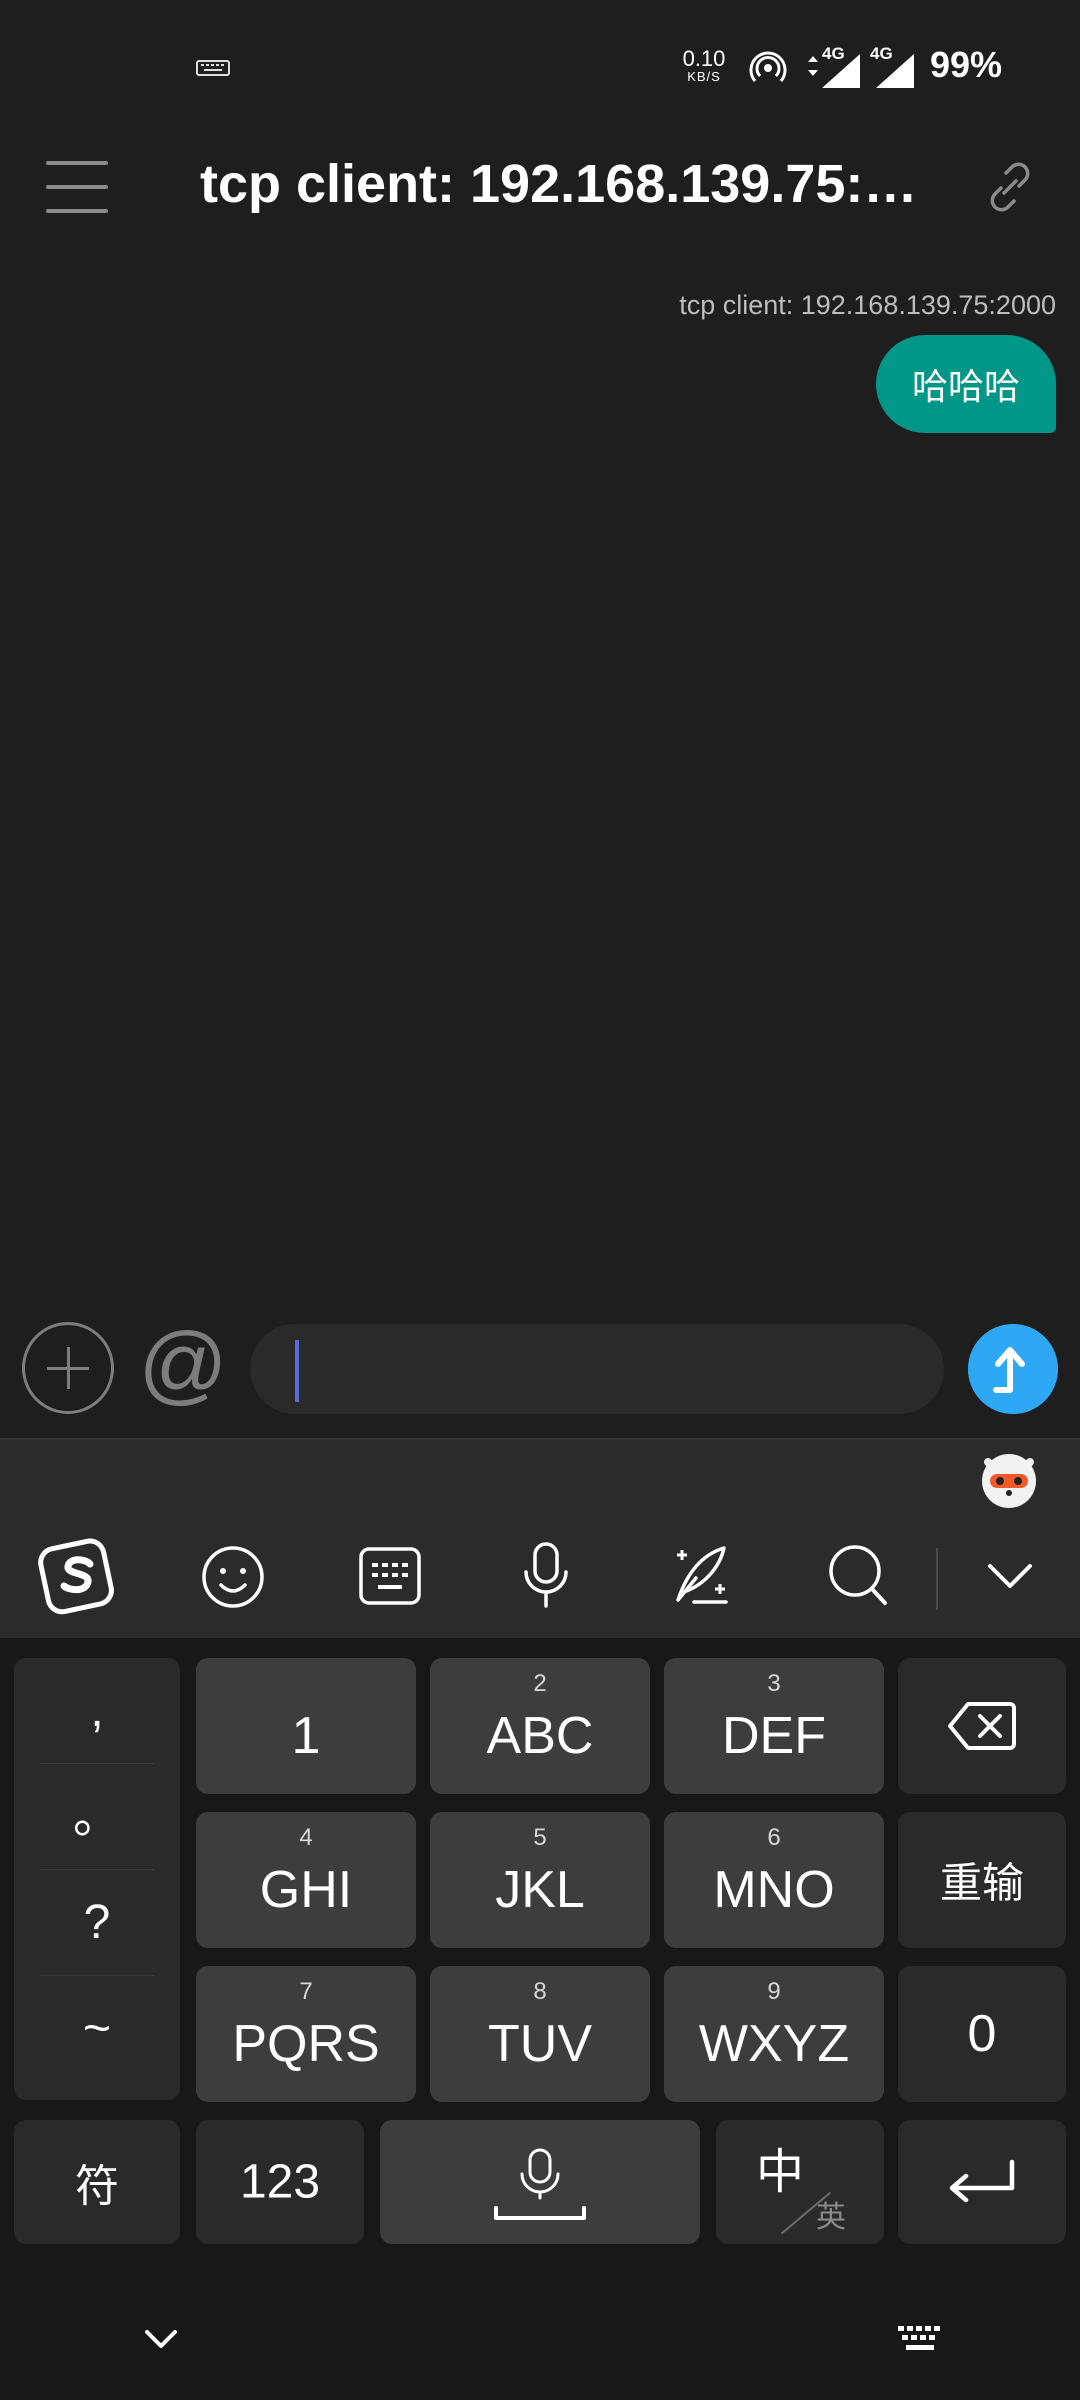 Image resolution: width=1080 pixels, height=2400 pixels. Describe the element at coordinates (774, 1683) in the screenshot. I see `key-number: 3` at that location.